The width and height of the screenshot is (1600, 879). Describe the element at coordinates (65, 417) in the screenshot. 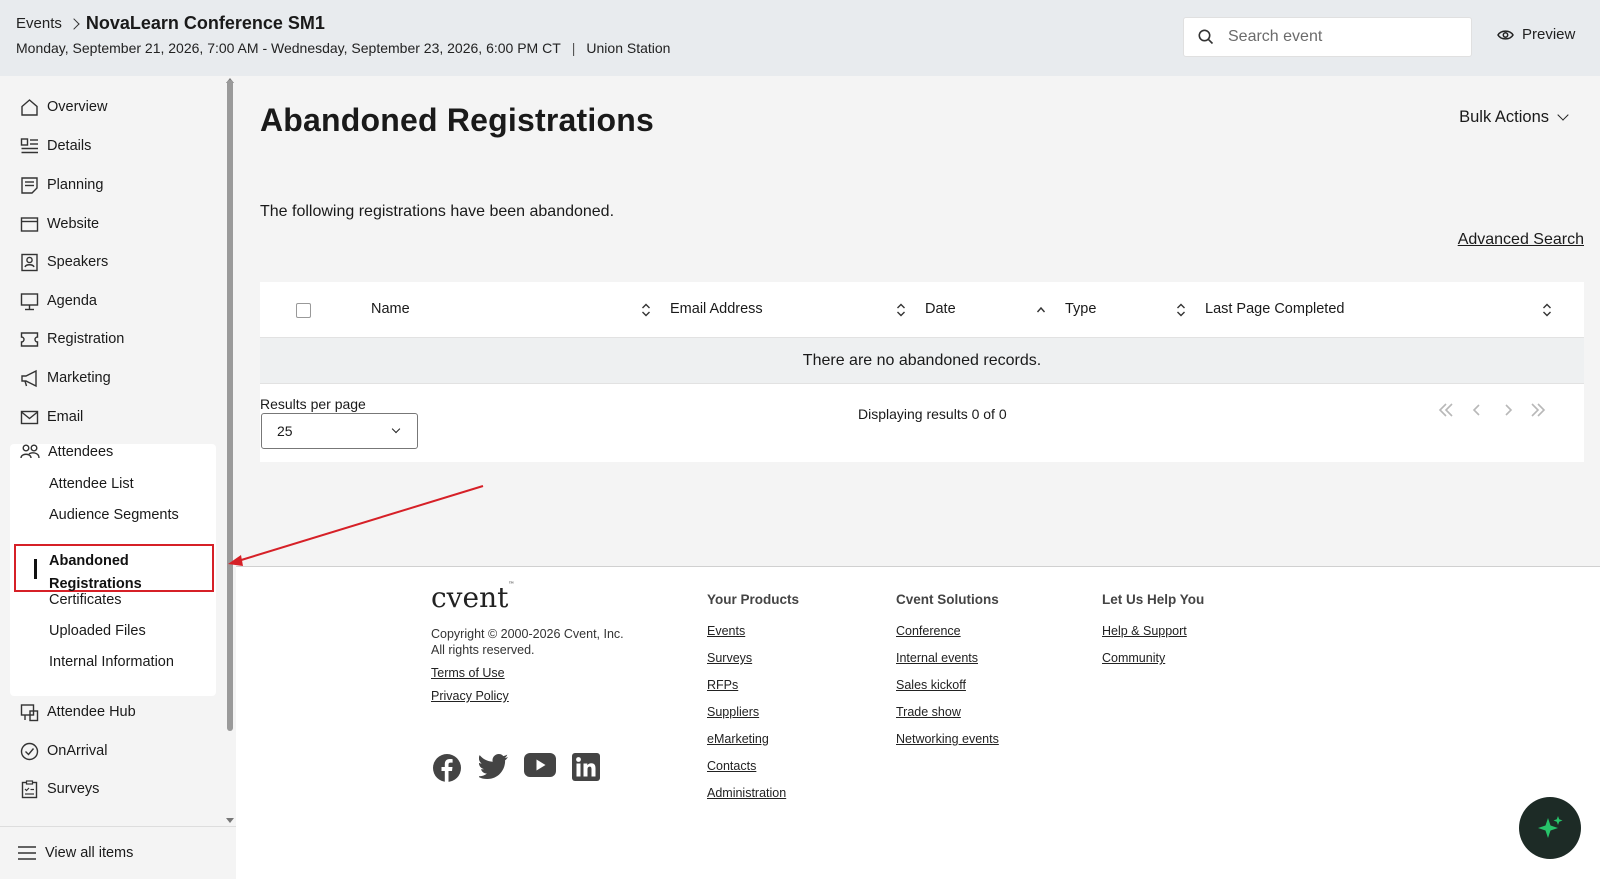

I see `sidebar-item-label: Email` at that location.